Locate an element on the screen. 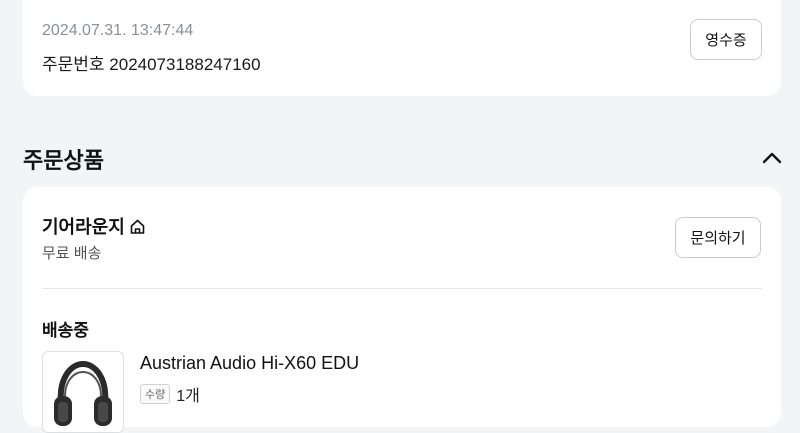 The image size is (800, 433). shop-name-row: 기어라운지 is located at coordinates (94, 226).